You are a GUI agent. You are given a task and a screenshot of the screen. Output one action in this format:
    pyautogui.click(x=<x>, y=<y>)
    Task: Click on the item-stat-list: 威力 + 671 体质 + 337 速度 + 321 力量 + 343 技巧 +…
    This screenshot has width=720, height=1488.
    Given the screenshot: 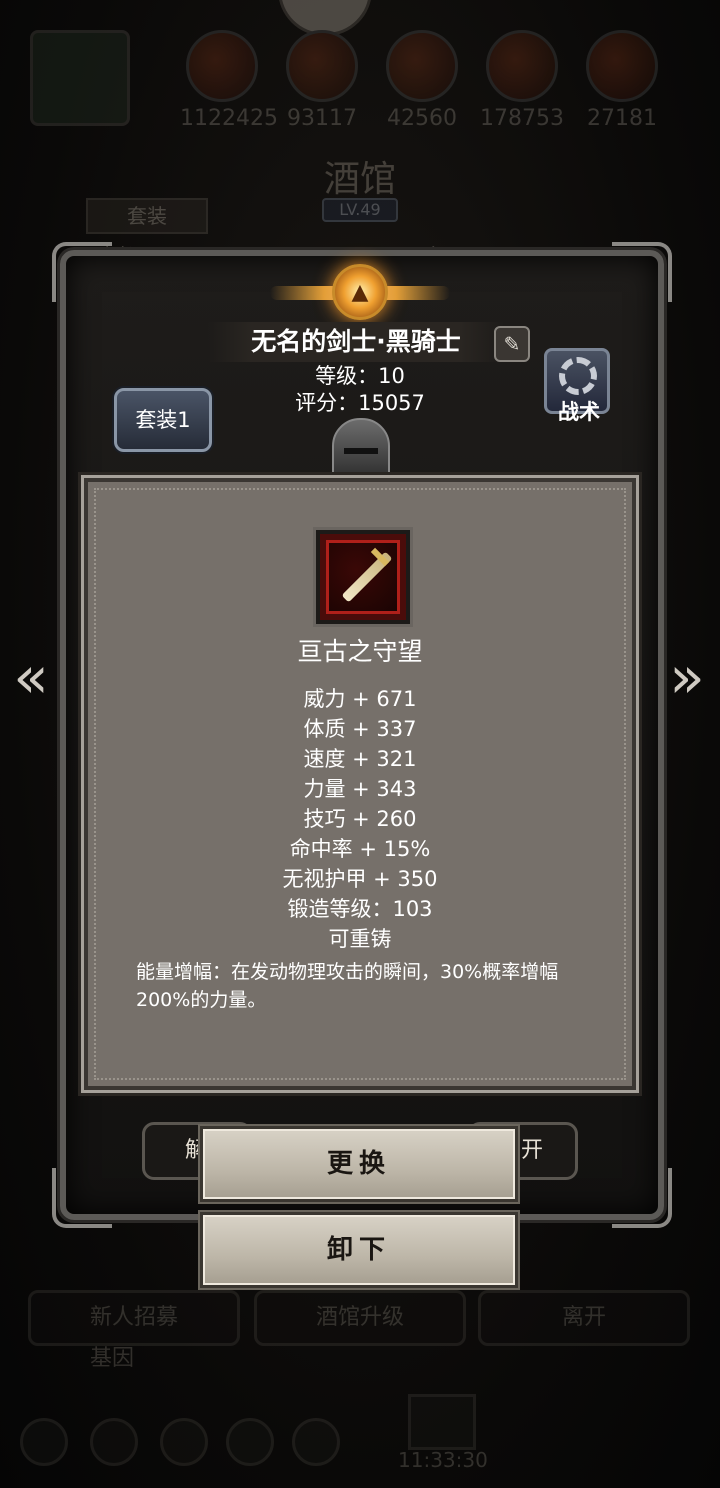 What is the action you would take?
    pyautogui.click(x=360, y=819)
    